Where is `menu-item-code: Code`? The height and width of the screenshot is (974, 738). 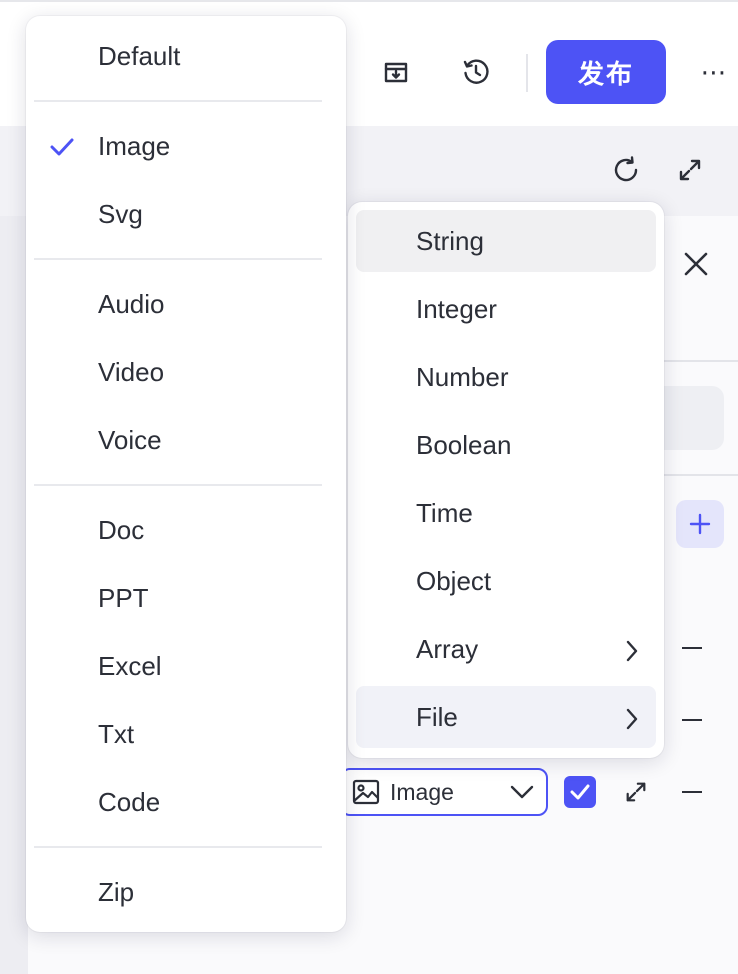 menu-item-code: Code is located at coordinates (186, 802).